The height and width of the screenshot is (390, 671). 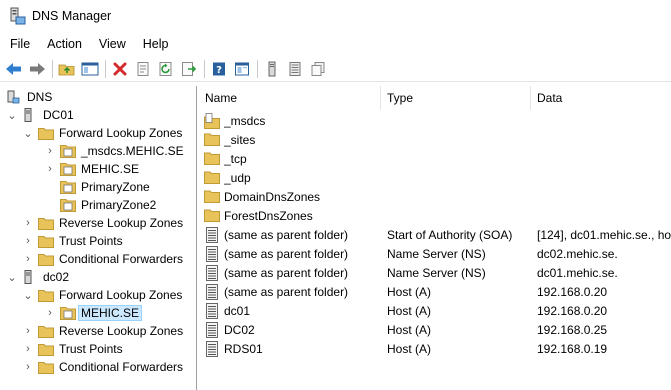 I want to click on tree-node-dns: DNS, so click(x=28, y=97).